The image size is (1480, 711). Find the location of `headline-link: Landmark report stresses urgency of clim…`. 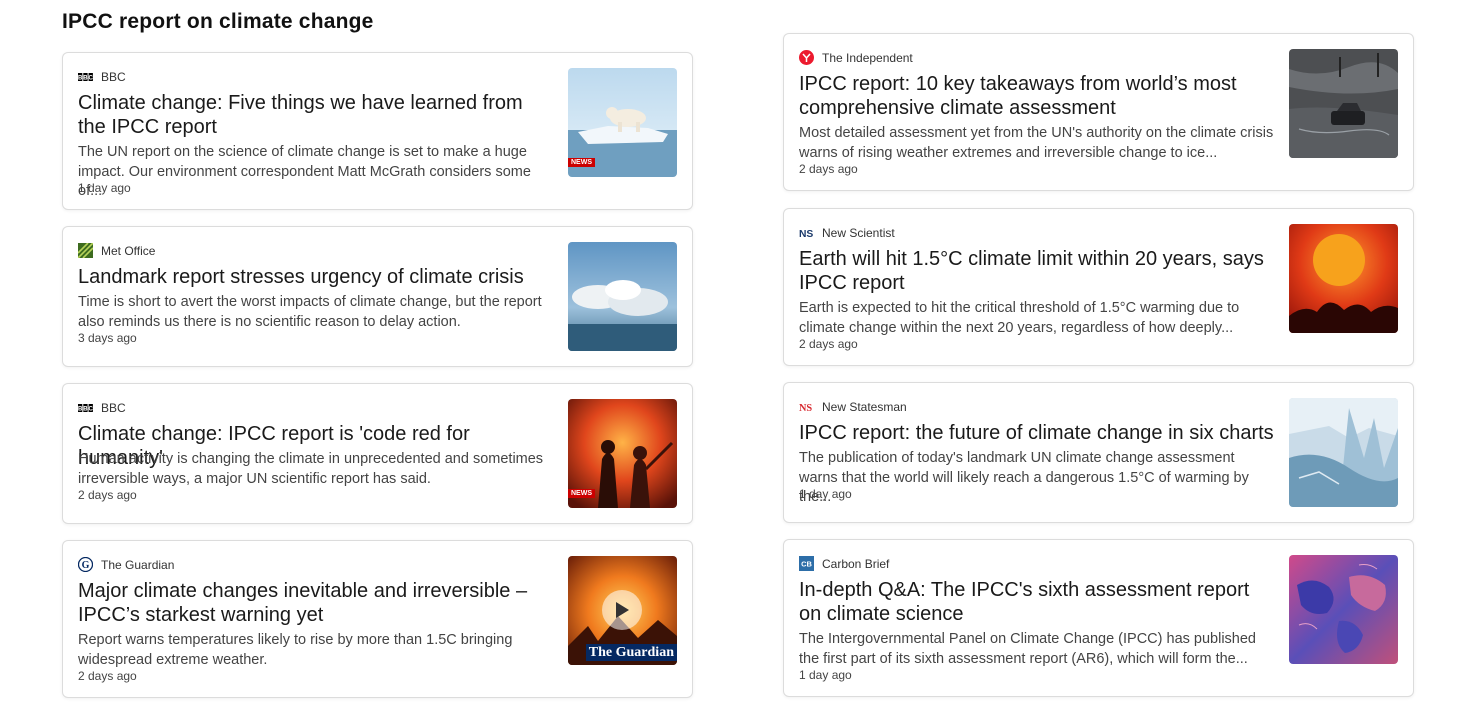

headline-link: Landmark report stresses urgency of clim… is located at coordinates (315, 277).